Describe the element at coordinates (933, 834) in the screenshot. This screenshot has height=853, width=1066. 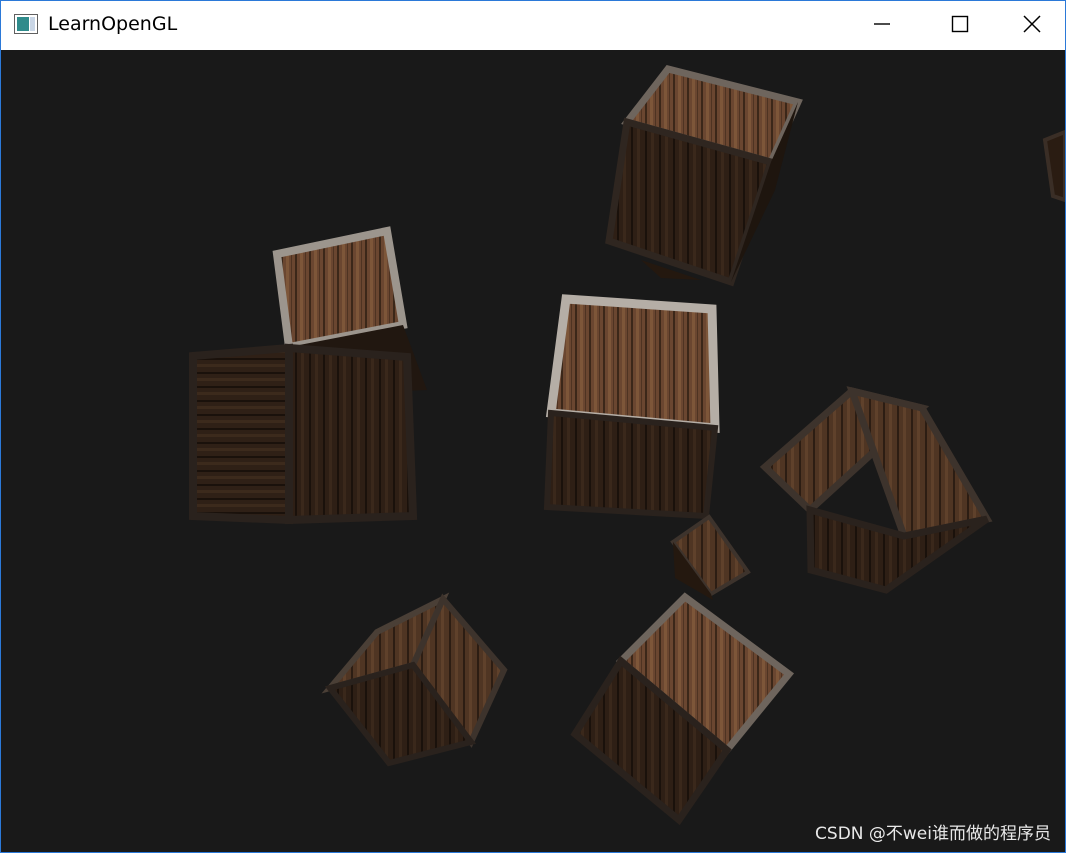
I see `watermark-text: CSDN @不wei谁而做的程序员` at that location.